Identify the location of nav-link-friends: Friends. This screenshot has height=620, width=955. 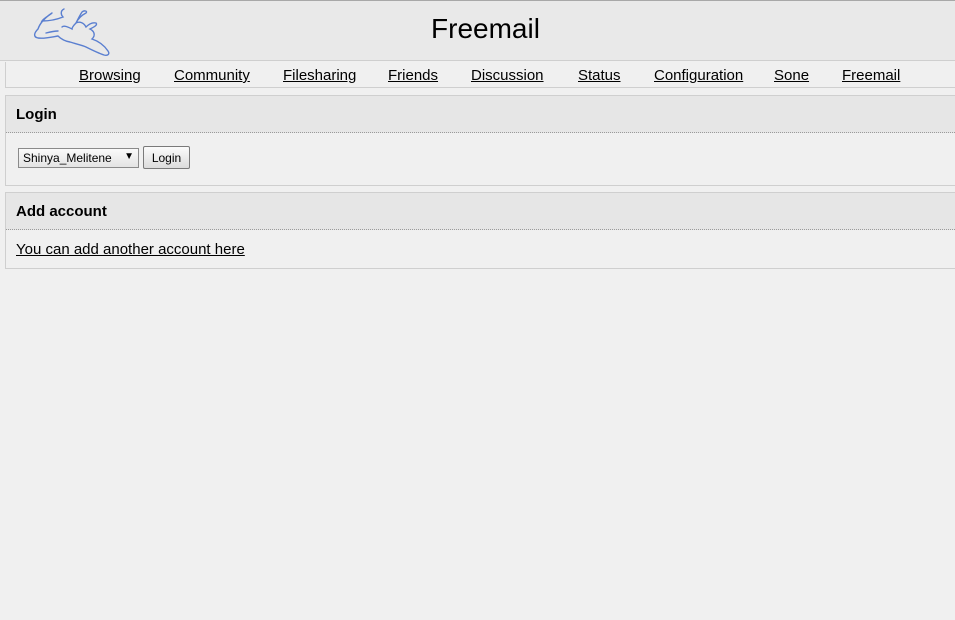
(413, 75).